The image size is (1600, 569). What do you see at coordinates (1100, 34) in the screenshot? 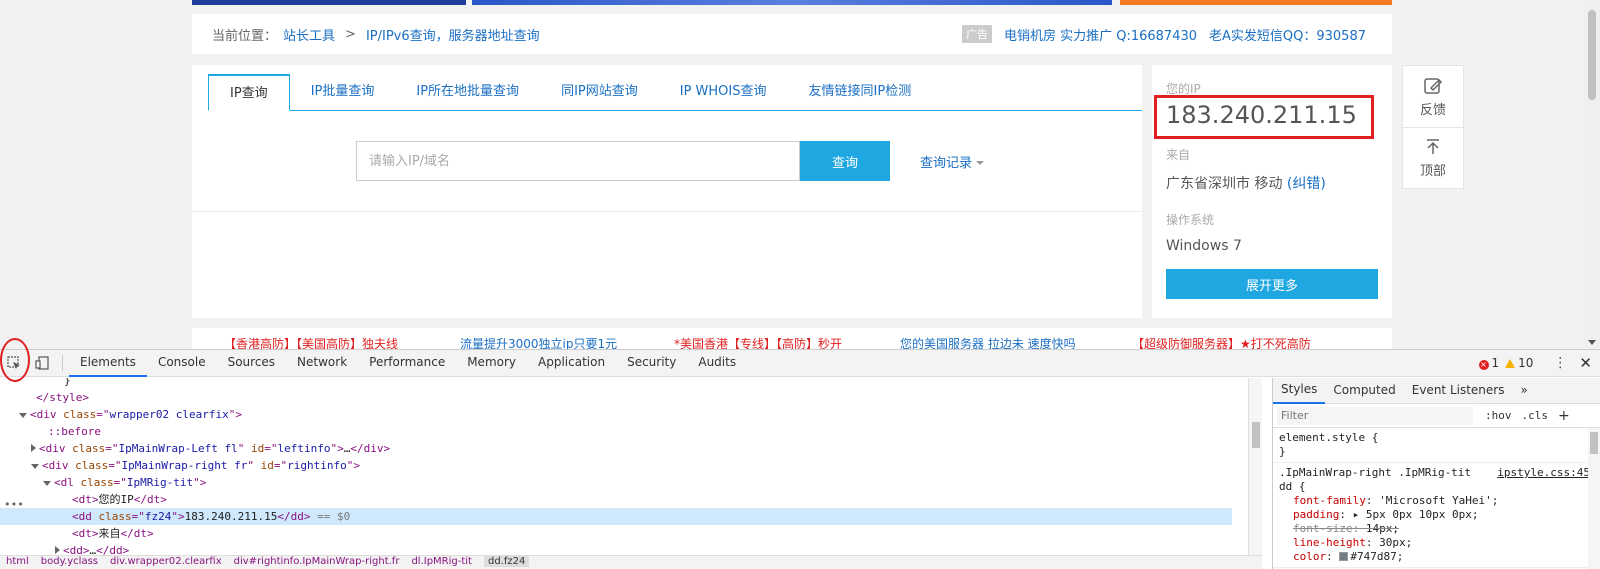
I see `ad-link-server-room: 电销机房 实力推广 Q:16687430` at bounding box center [1100, 34].